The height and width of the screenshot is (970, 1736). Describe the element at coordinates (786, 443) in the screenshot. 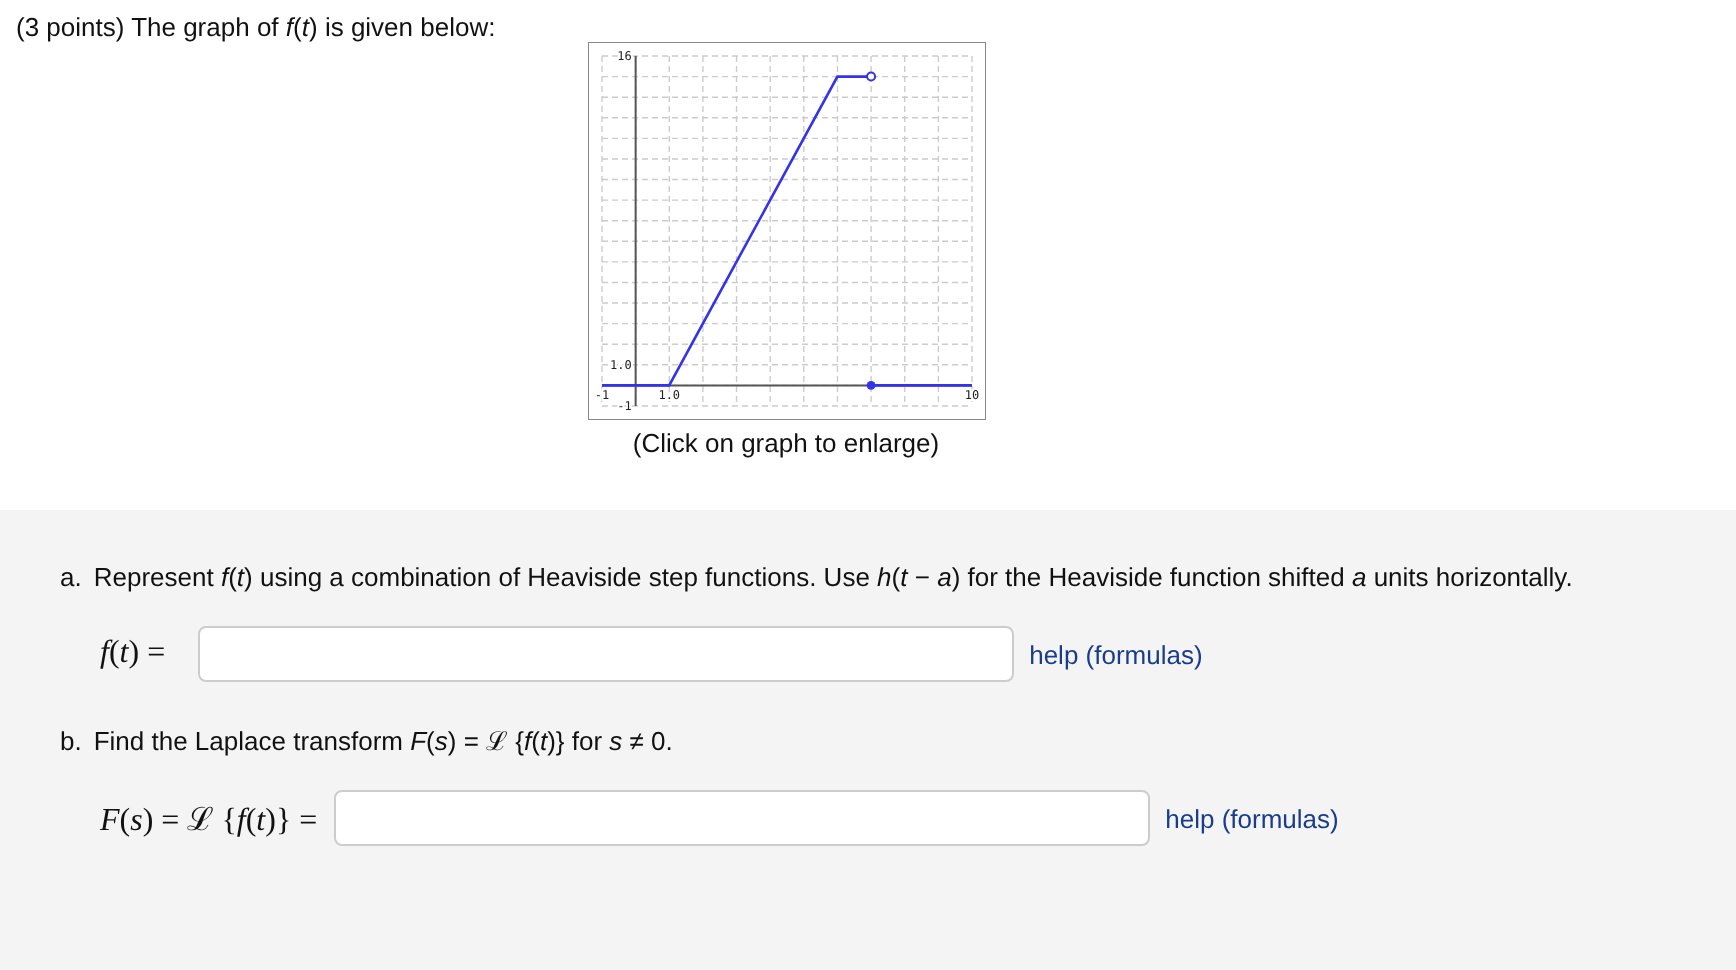

I see `enlarge-graph-link: (Click on graph to enlarge)` at that location.